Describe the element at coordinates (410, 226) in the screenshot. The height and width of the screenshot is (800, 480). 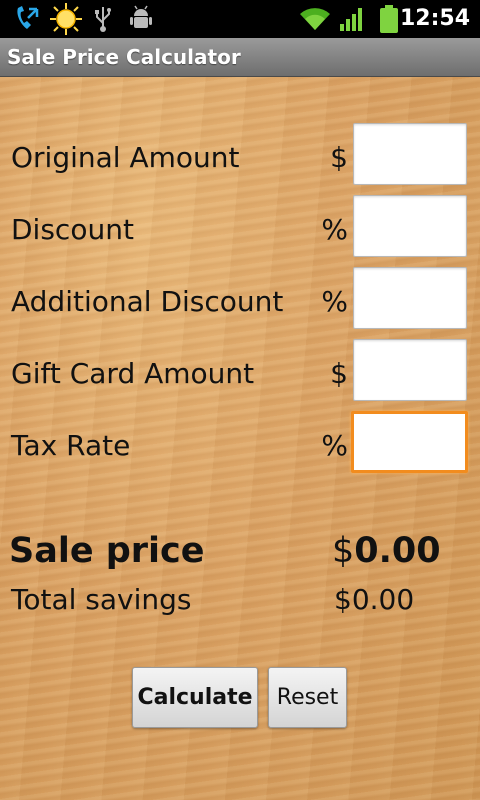
I see `discount-input` at that location.